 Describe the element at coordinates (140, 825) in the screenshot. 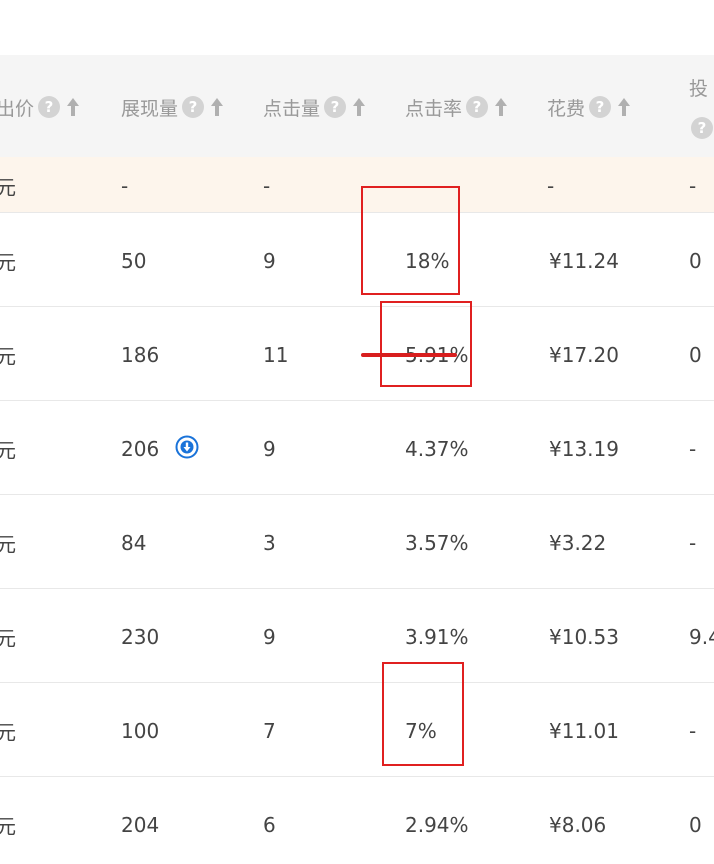

I see `cell-impressions: 204` at that location.